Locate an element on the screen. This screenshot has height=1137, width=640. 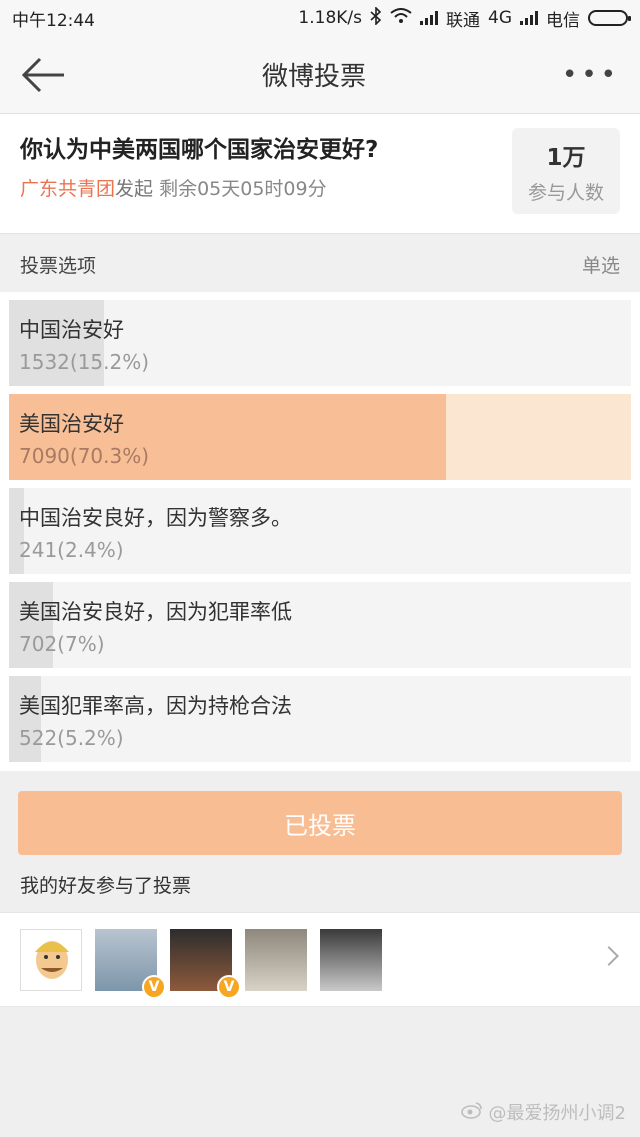
carrier-1: 联通 is located at coordinates (463, 20).